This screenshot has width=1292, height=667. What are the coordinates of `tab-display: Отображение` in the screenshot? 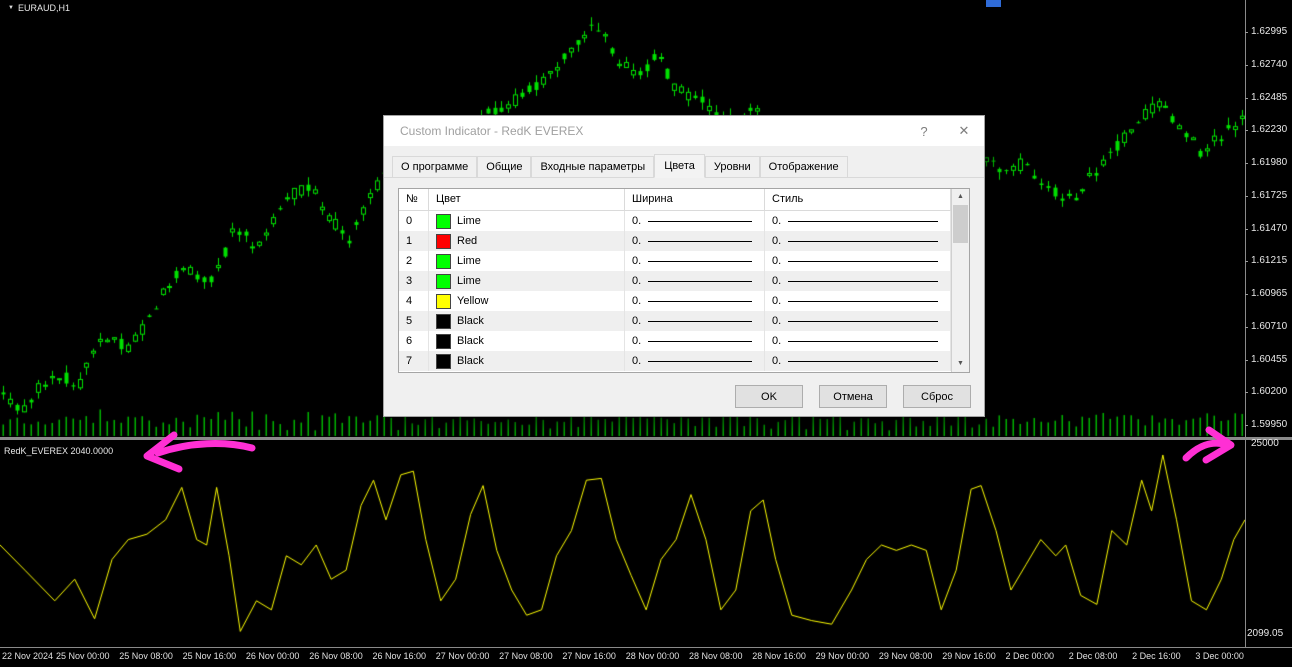 It's located at (803, 166).